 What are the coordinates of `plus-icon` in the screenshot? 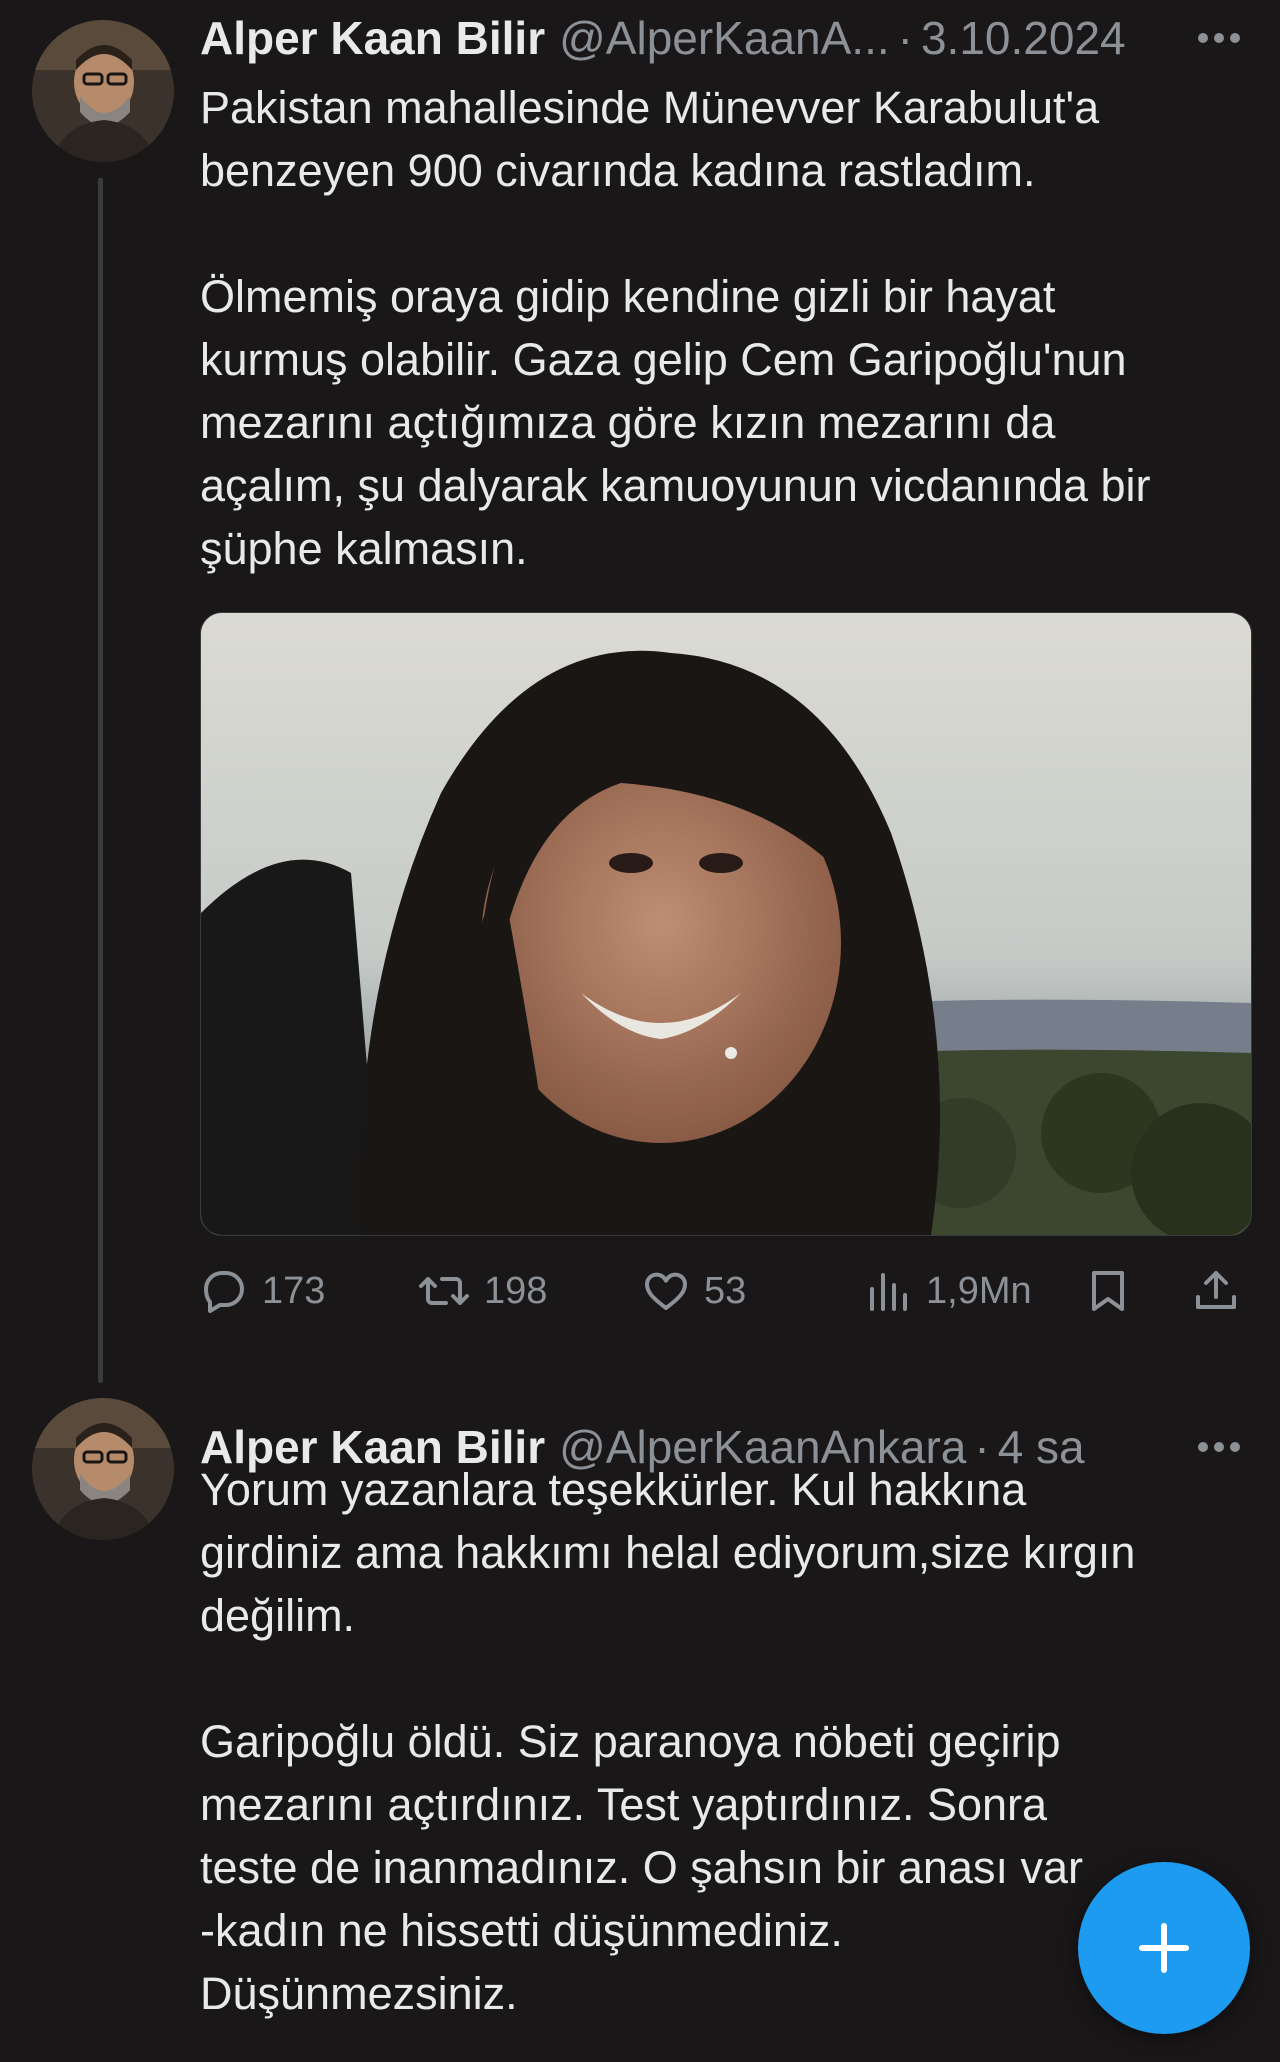 It's located at (1164, 1948).